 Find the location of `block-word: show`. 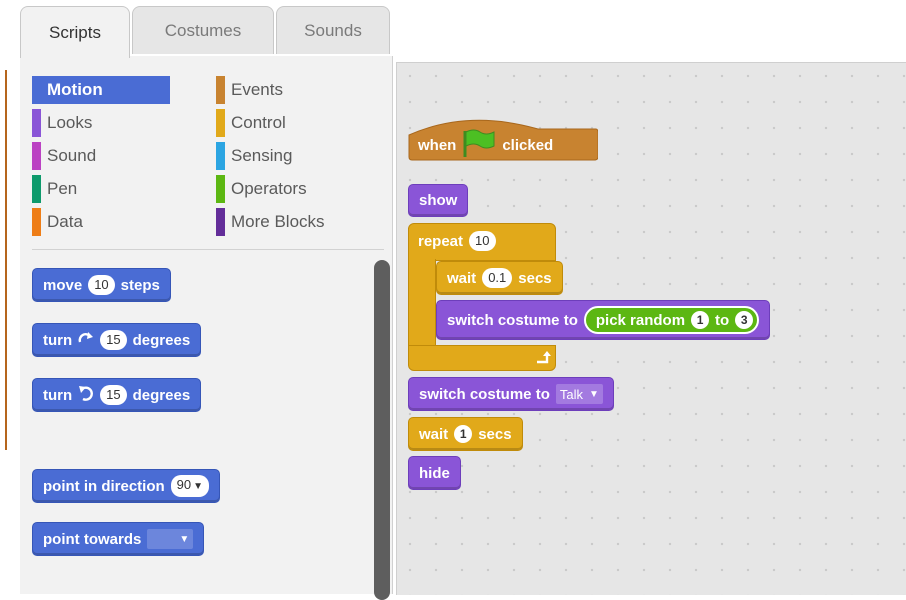

block-word: show is located at coordinates (438, 200).